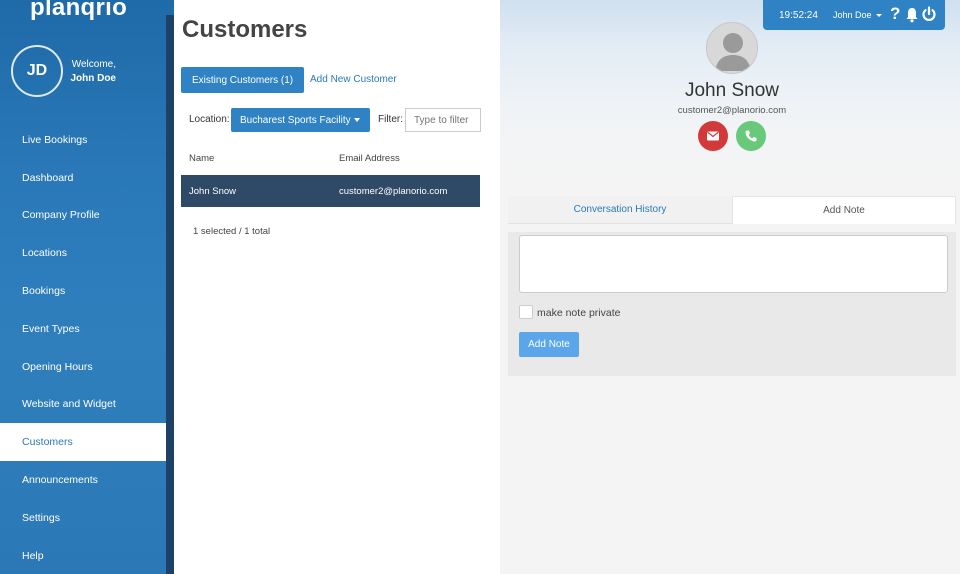  Describe the element at coordinates (549, 344) in the screenshot. I see `add-note-button: Add Note` at that location.